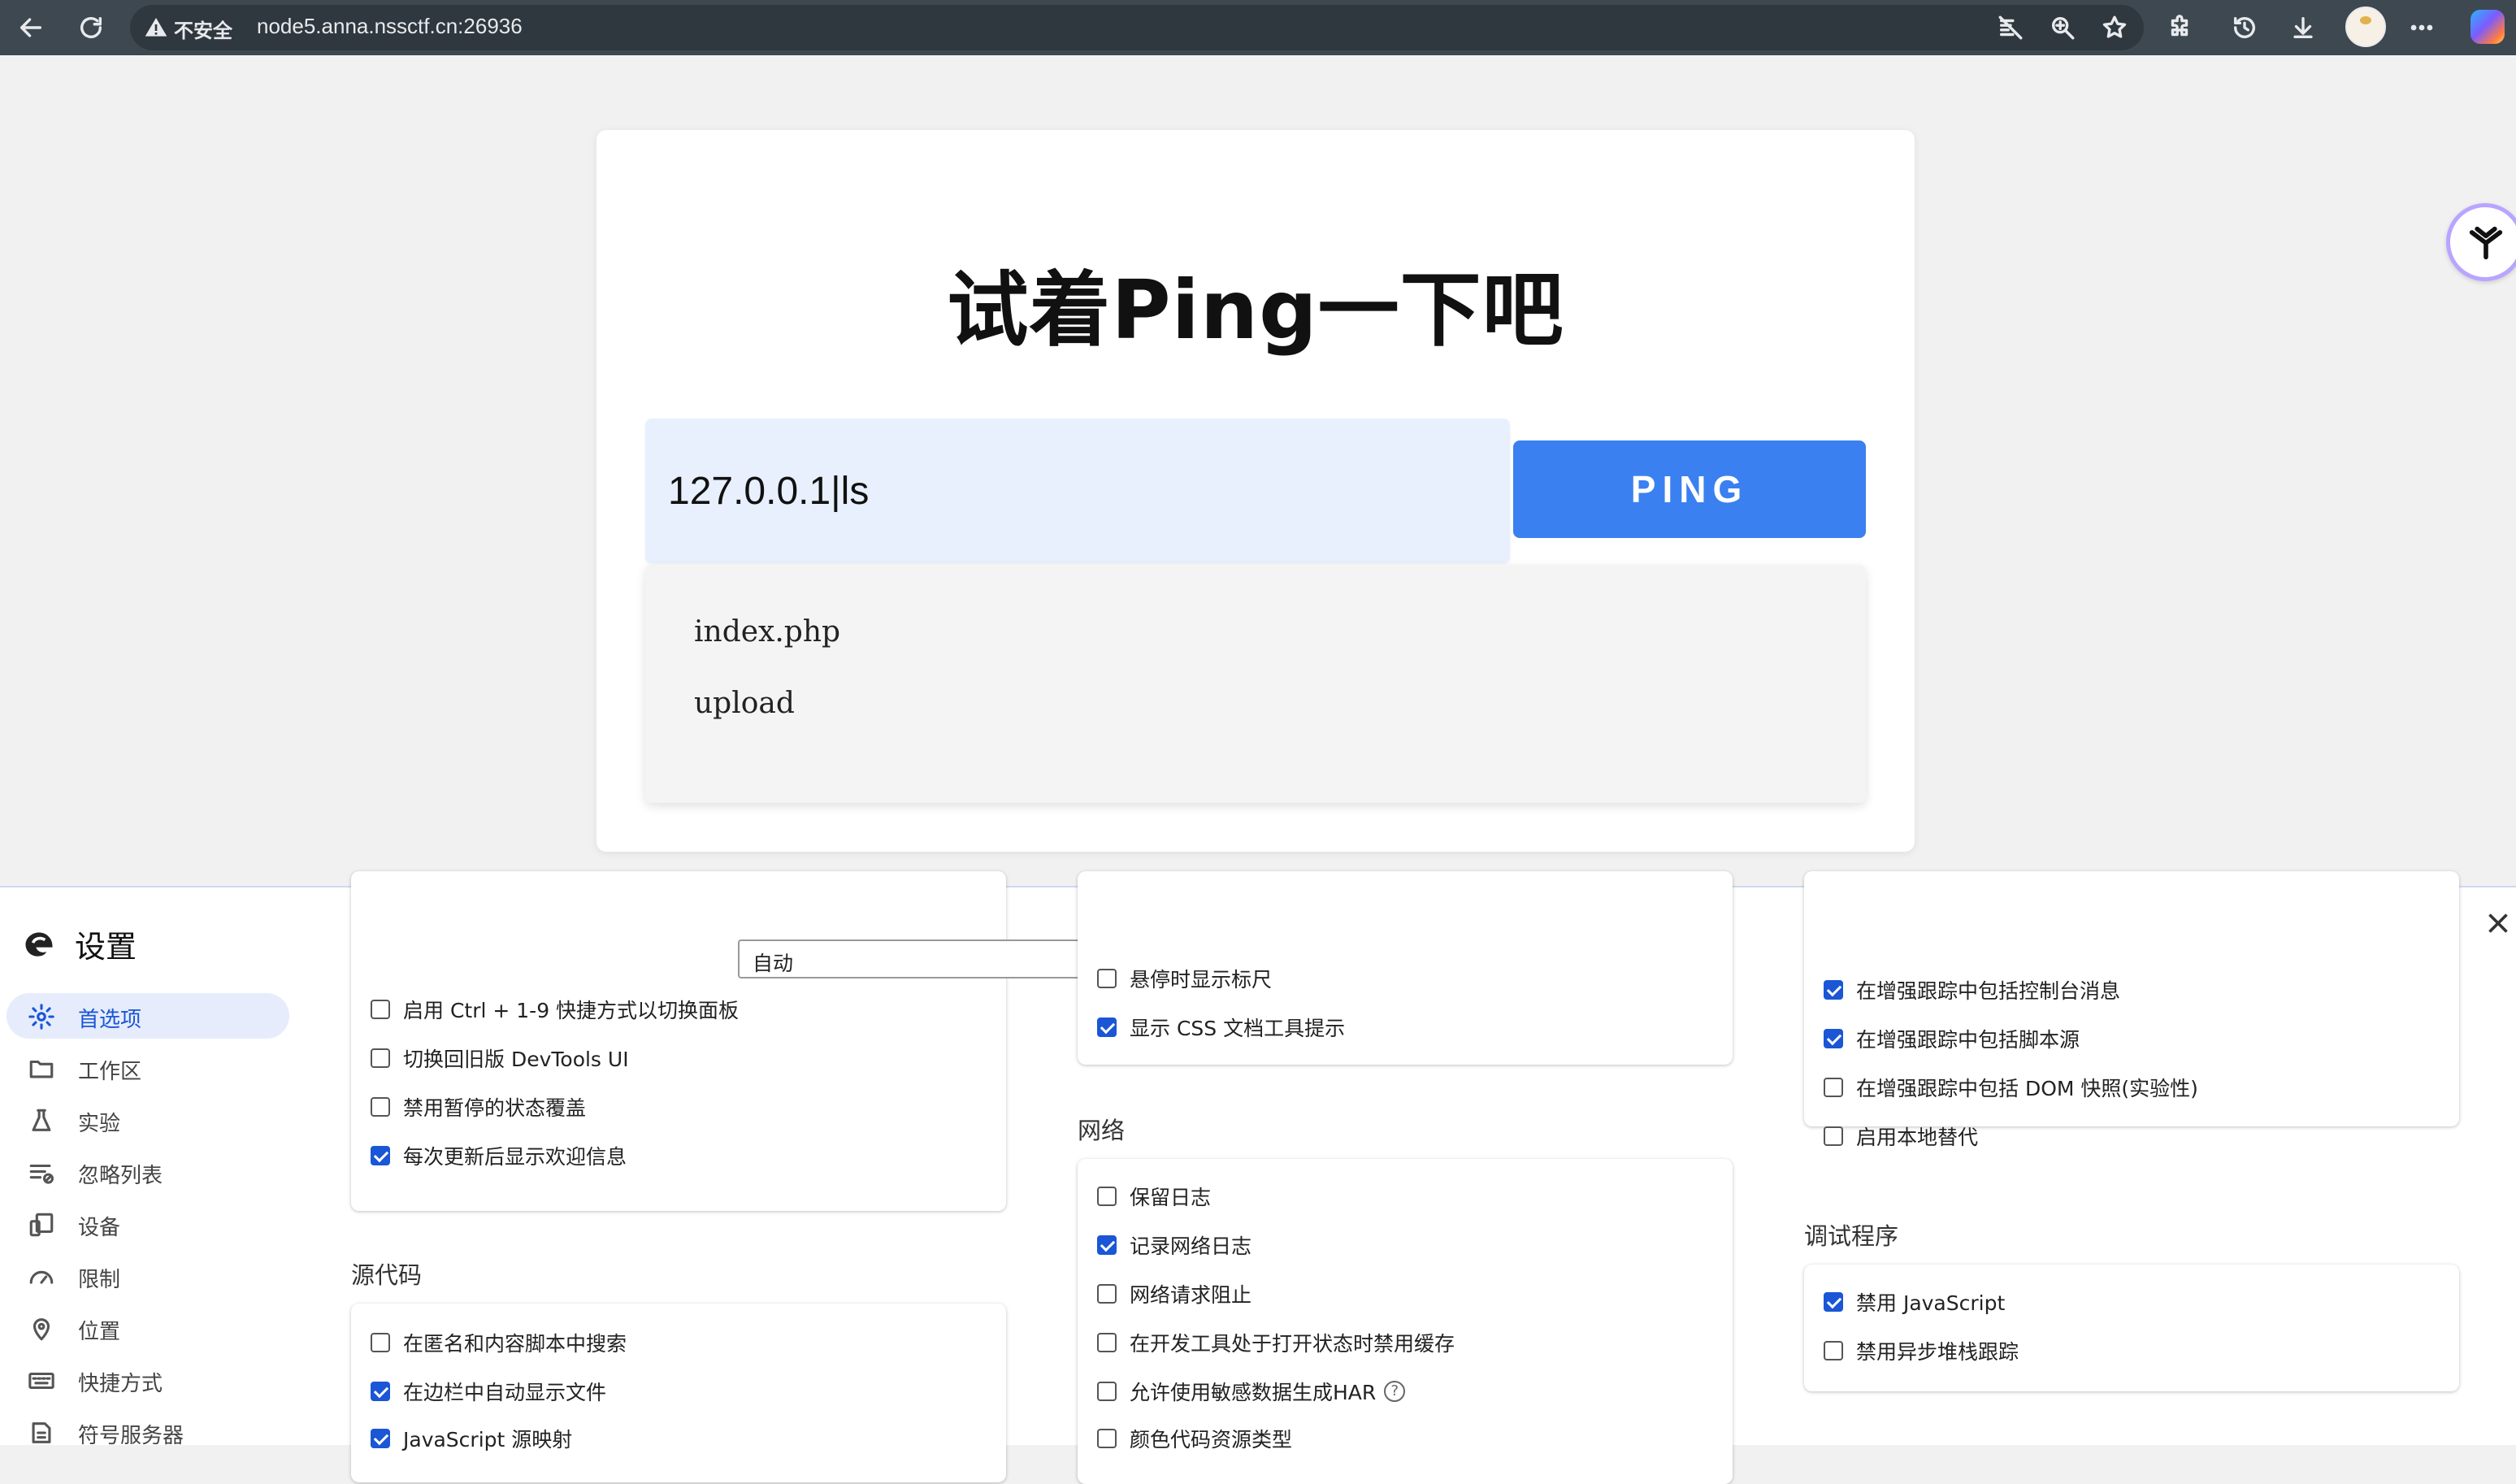 The image size is (2516, 1484). Describe the element at coordinates (2131, 1328) in the screenshot. I see `debugger-card: 禁用 JavaScript 禁用异步堆栈跟踪` at that location.